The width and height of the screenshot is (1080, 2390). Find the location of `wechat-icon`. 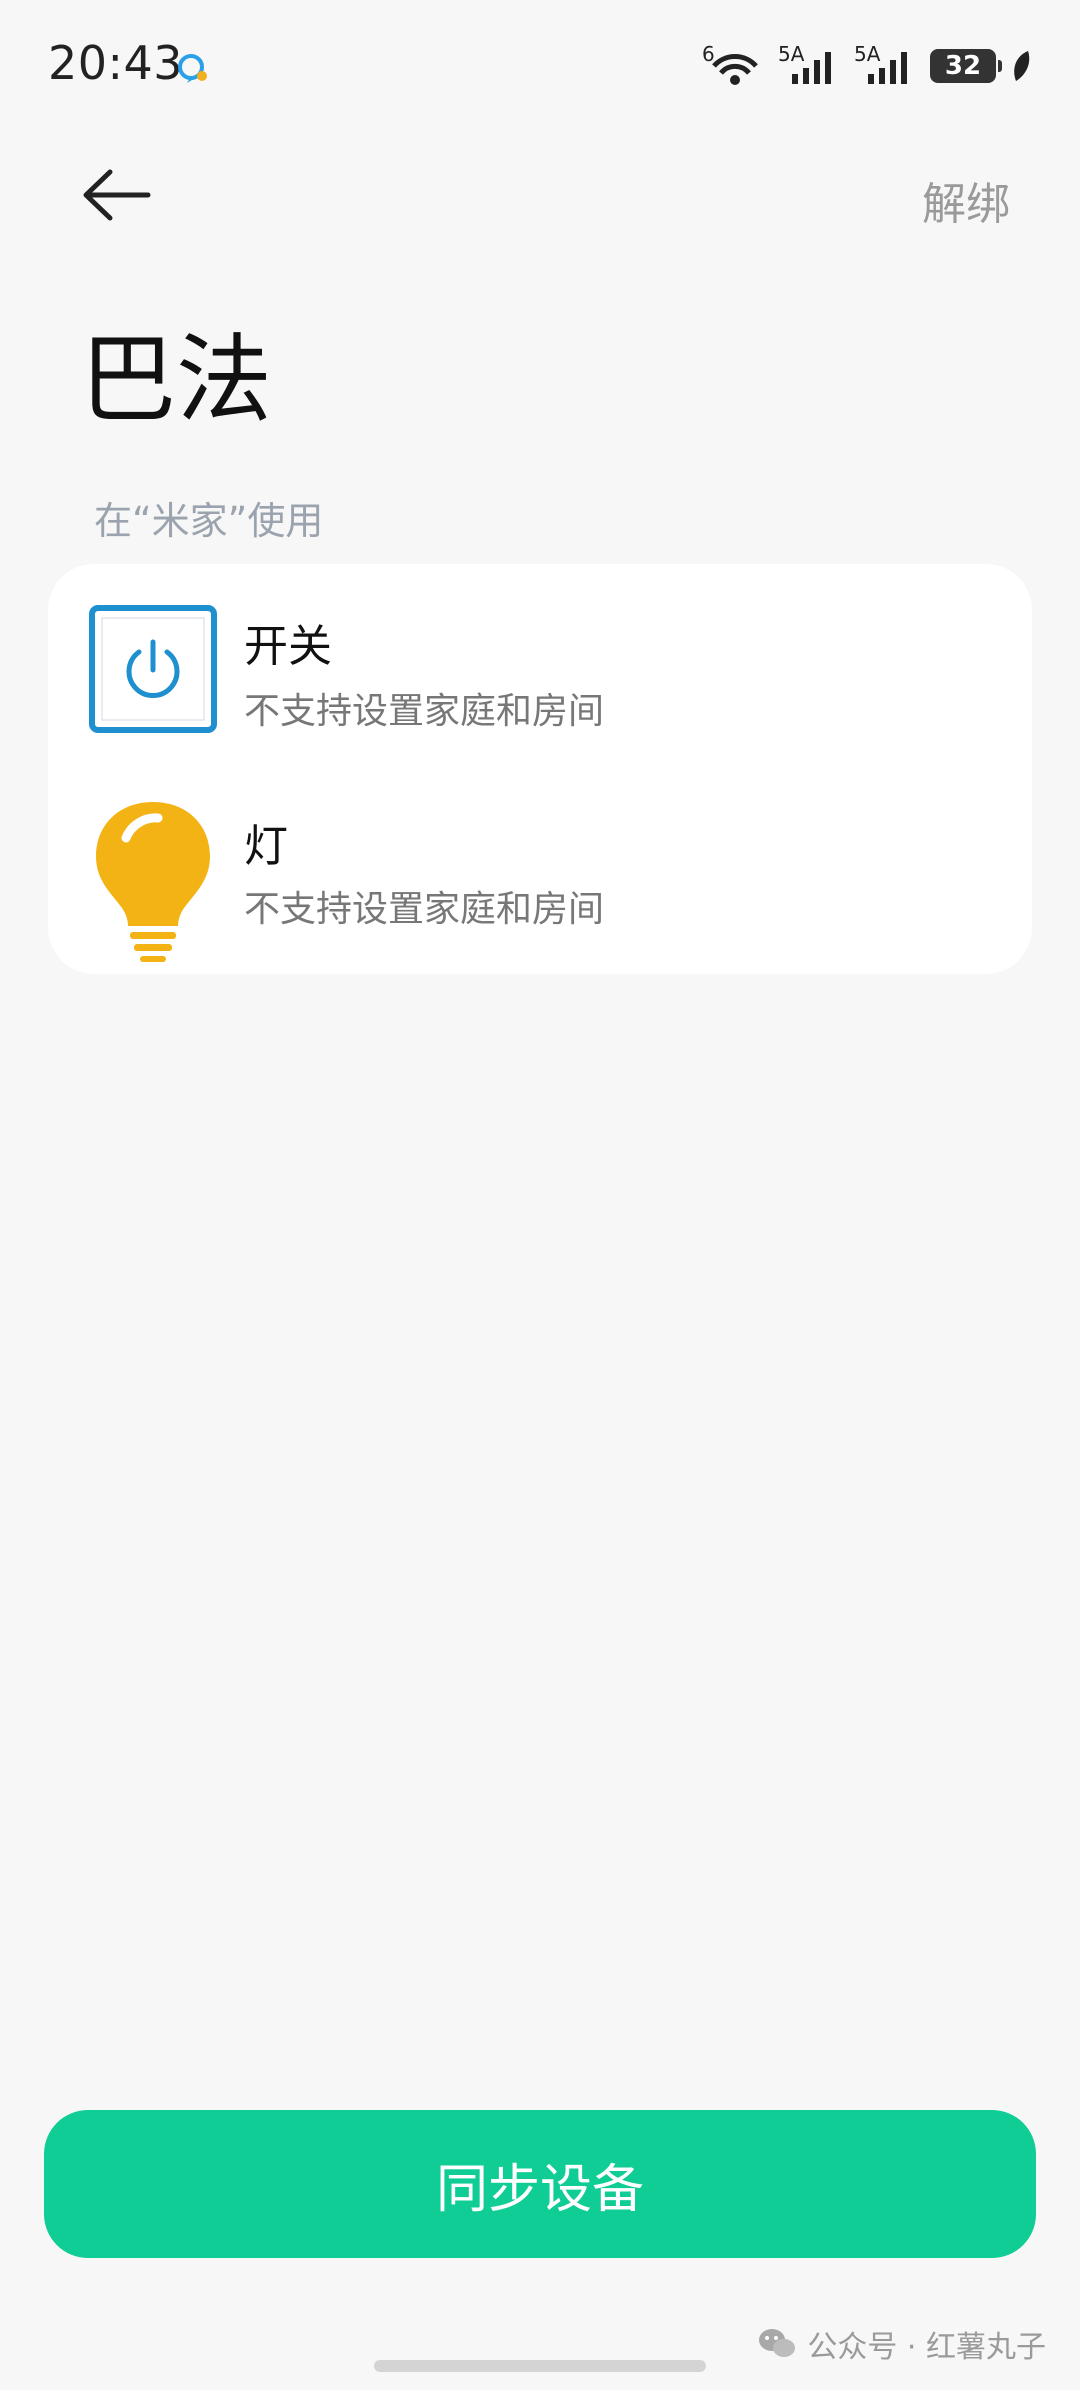

wechat-icon is located at coordinates (777, 2343).